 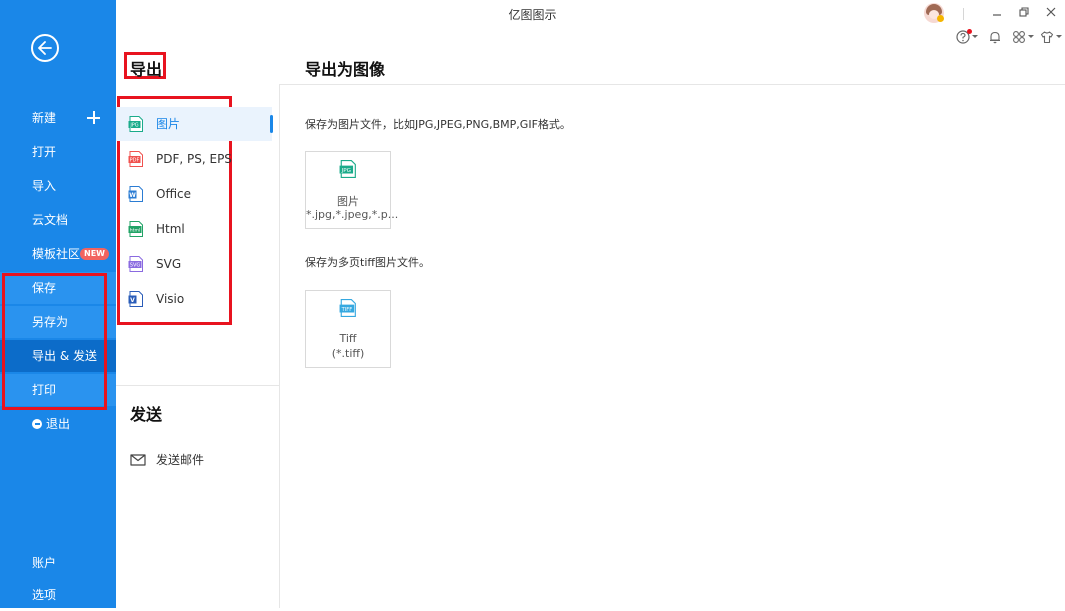 I want to click on export-type-label: Office, so click(x=174, y=194).